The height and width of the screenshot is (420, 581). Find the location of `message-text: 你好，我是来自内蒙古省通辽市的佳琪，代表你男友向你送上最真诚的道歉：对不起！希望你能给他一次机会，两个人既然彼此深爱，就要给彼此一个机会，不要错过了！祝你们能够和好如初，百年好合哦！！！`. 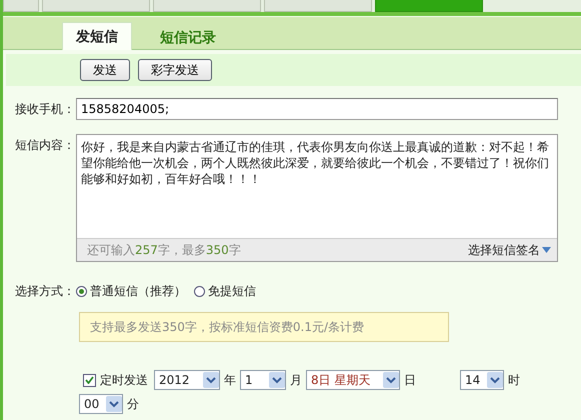

message-text: 你好，我是来自内蒙古省通辽市的佳琪，代表你男友向你送上最真诚的道歉：对不起！希望你能给他一次机会，两个人既然彼此深爱，就要给彼此一个机会，不要错过了！祝你们能够和好如初，百年好合哦！！！ is located at coordinates (315, 163).